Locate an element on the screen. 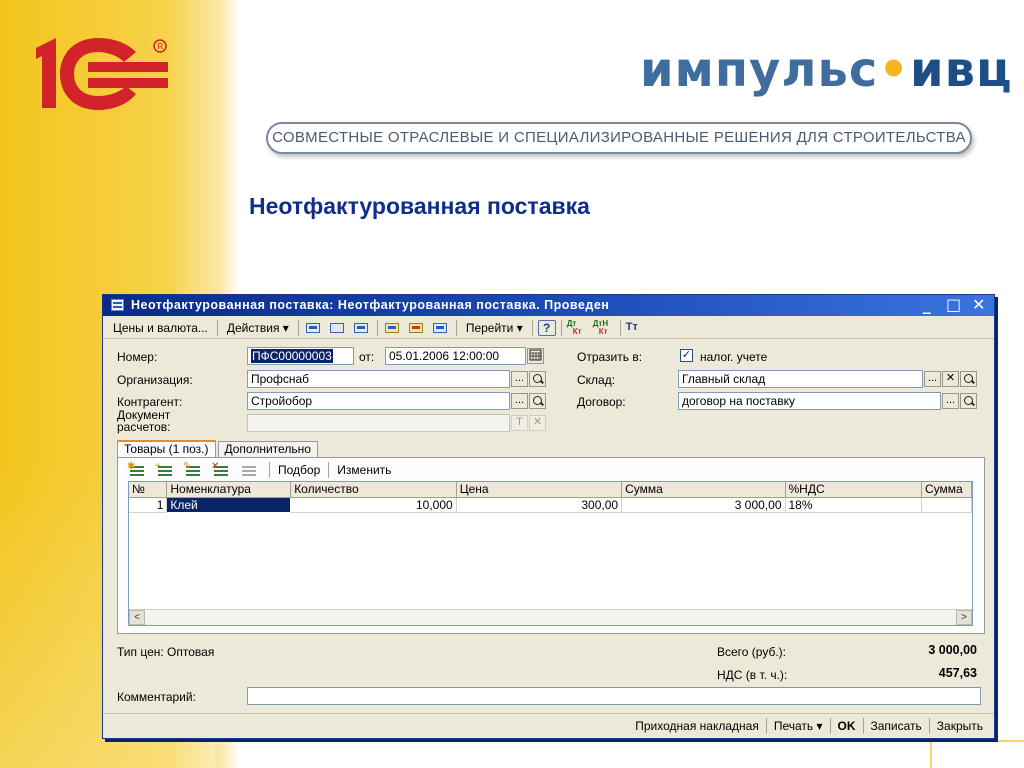 The height and width of the screenshot is (768, 1024). organization-label: Организация: is located at coordinates (155, 380).